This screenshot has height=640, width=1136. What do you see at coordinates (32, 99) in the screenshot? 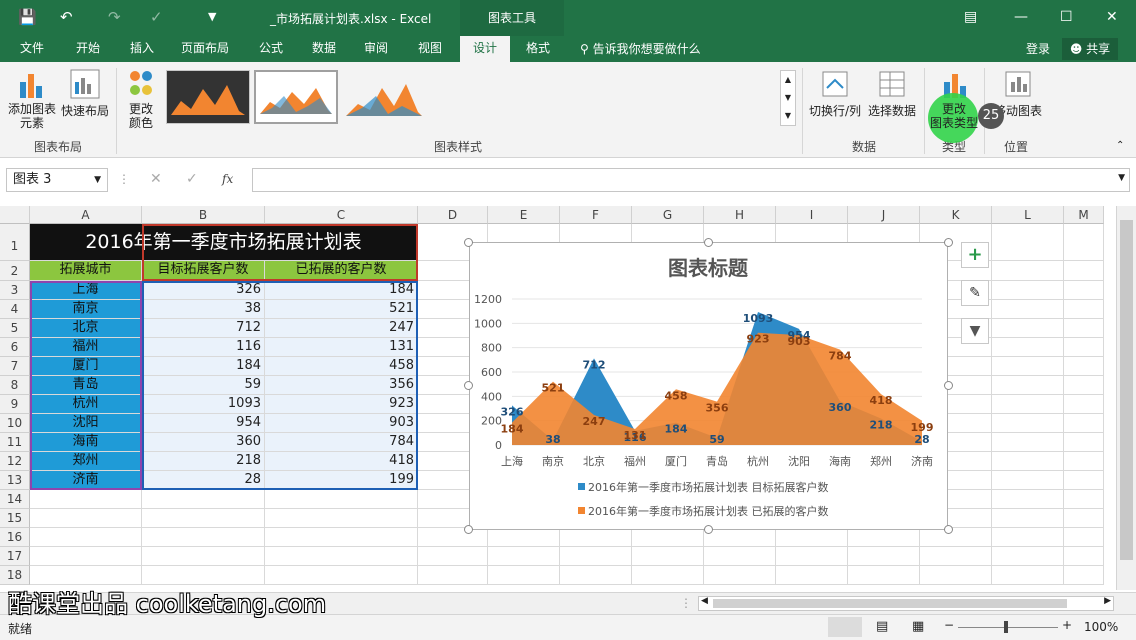
I see `add-chart-element-button: 添加图表 元素` at bounding box center [32, 99].